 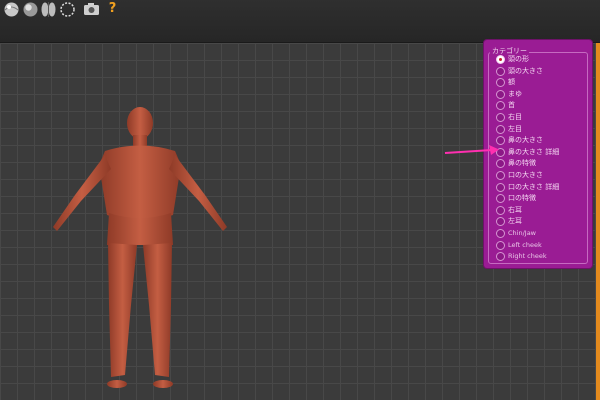 I want to click on category-option: 口の大きさ 詳細, so click(x=542, y=187).